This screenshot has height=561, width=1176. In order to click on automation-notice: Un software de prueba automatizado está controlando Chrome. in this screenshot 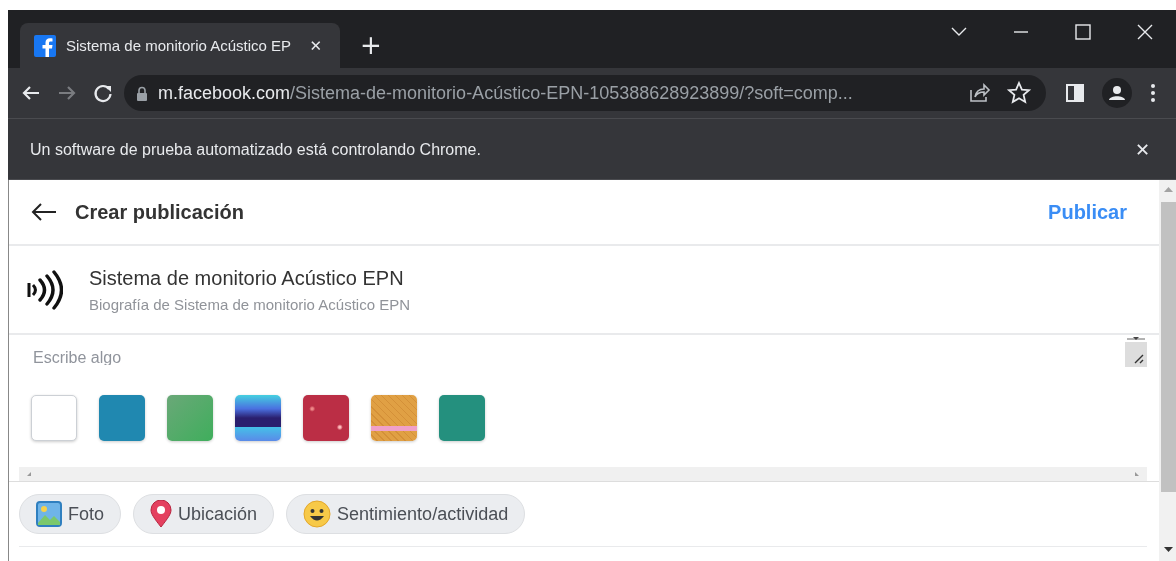, I will do `click(255, 149)`.